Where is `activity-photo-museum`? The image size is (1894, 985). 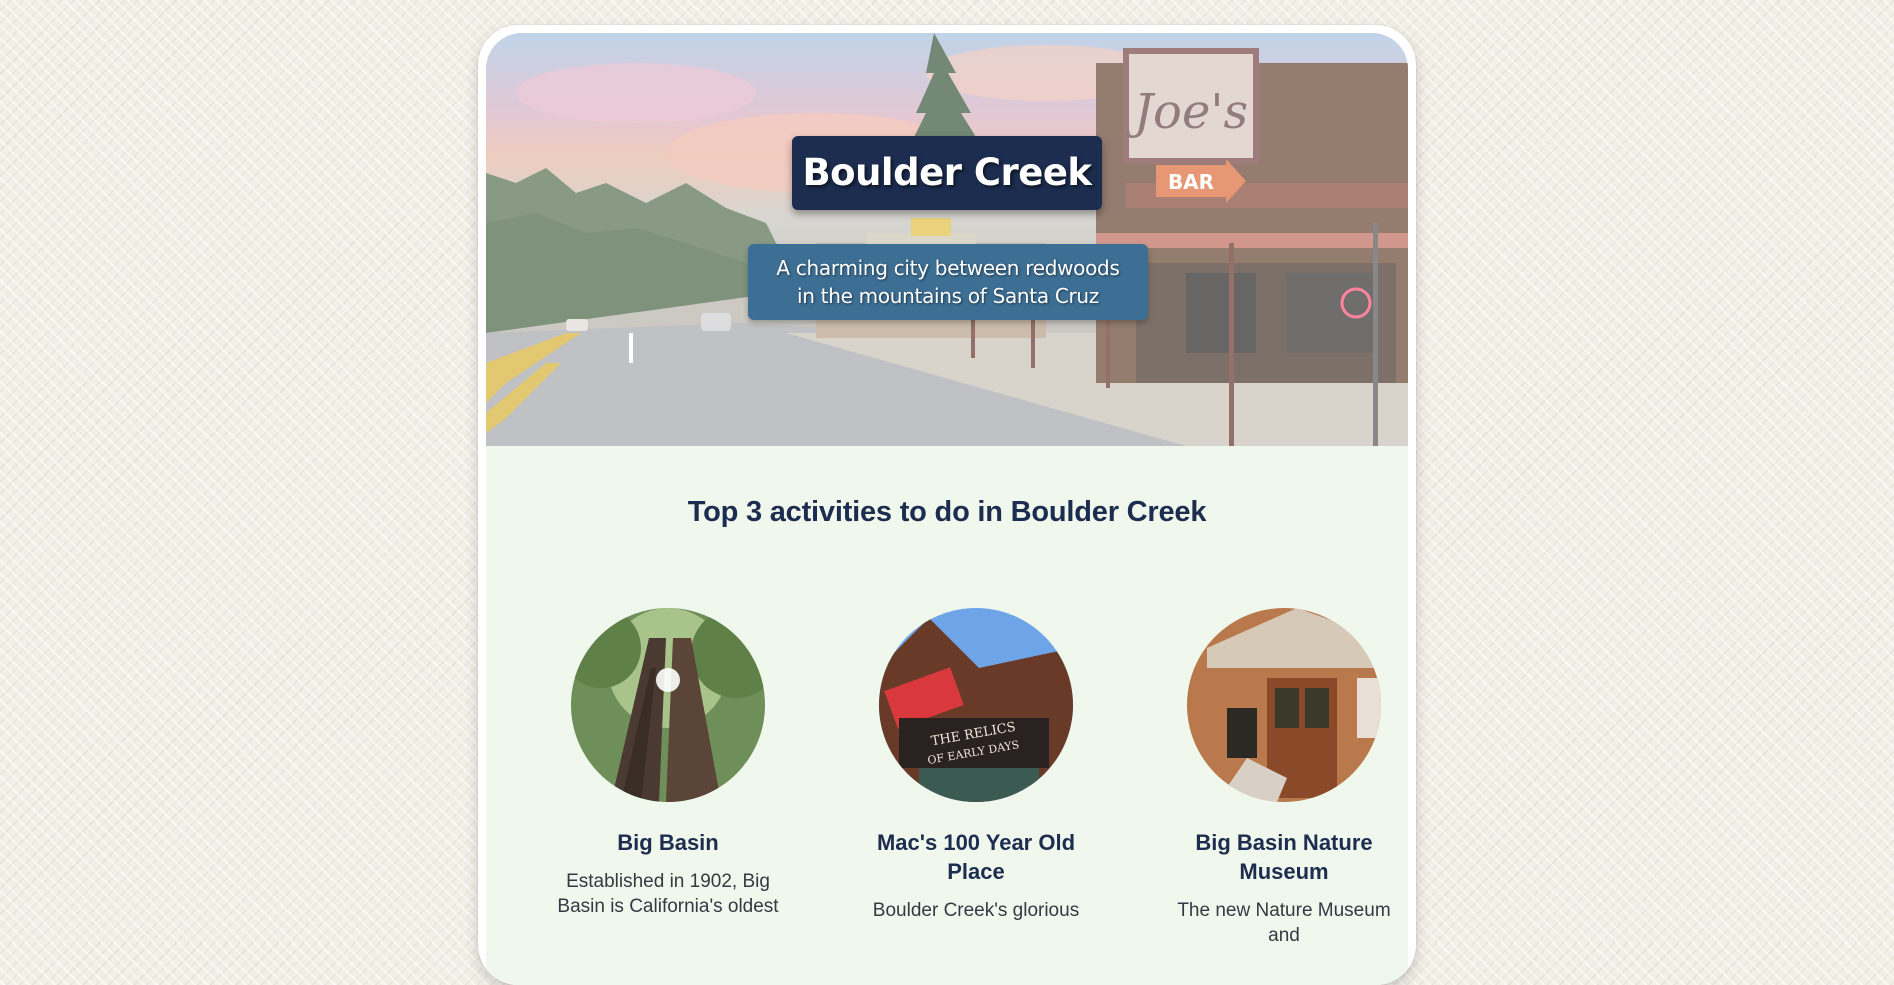 activity-photo-museum is located at coordinates (1284, 705).